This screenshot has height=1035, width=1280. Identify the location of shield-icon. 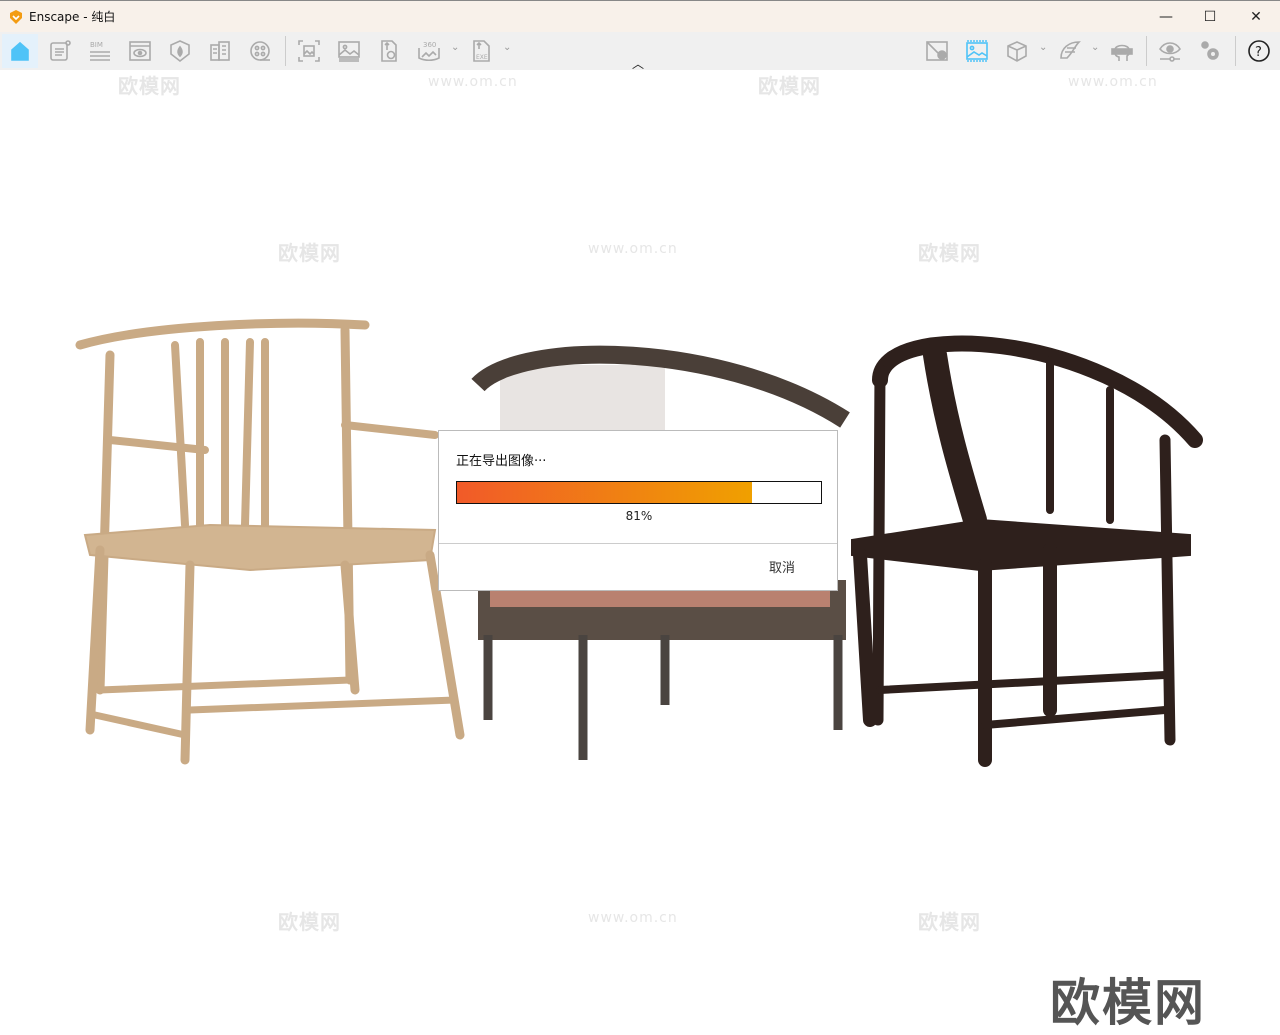
(180, 51).